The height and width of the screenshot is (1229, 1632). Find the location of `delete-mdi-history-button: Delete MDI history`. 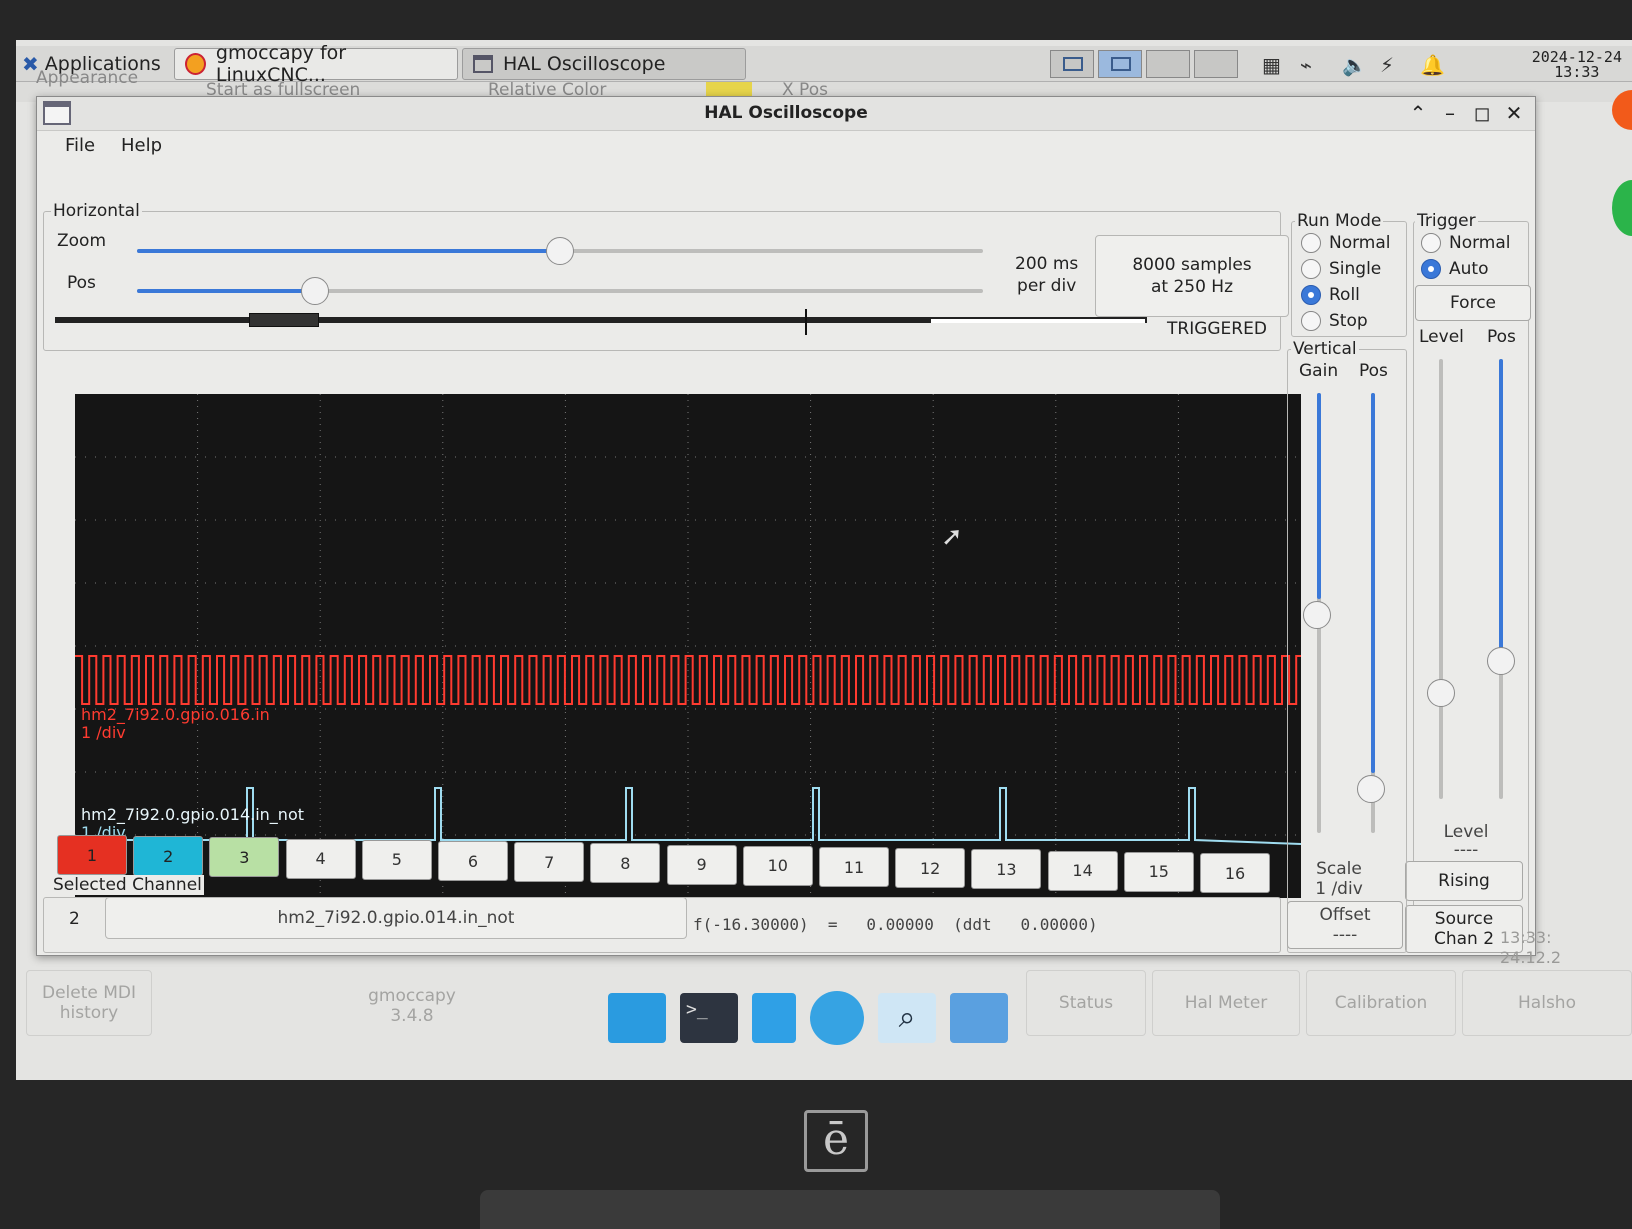

delete-mdi-history-button: Delete MDI history is located at coordinates (89, 1003).